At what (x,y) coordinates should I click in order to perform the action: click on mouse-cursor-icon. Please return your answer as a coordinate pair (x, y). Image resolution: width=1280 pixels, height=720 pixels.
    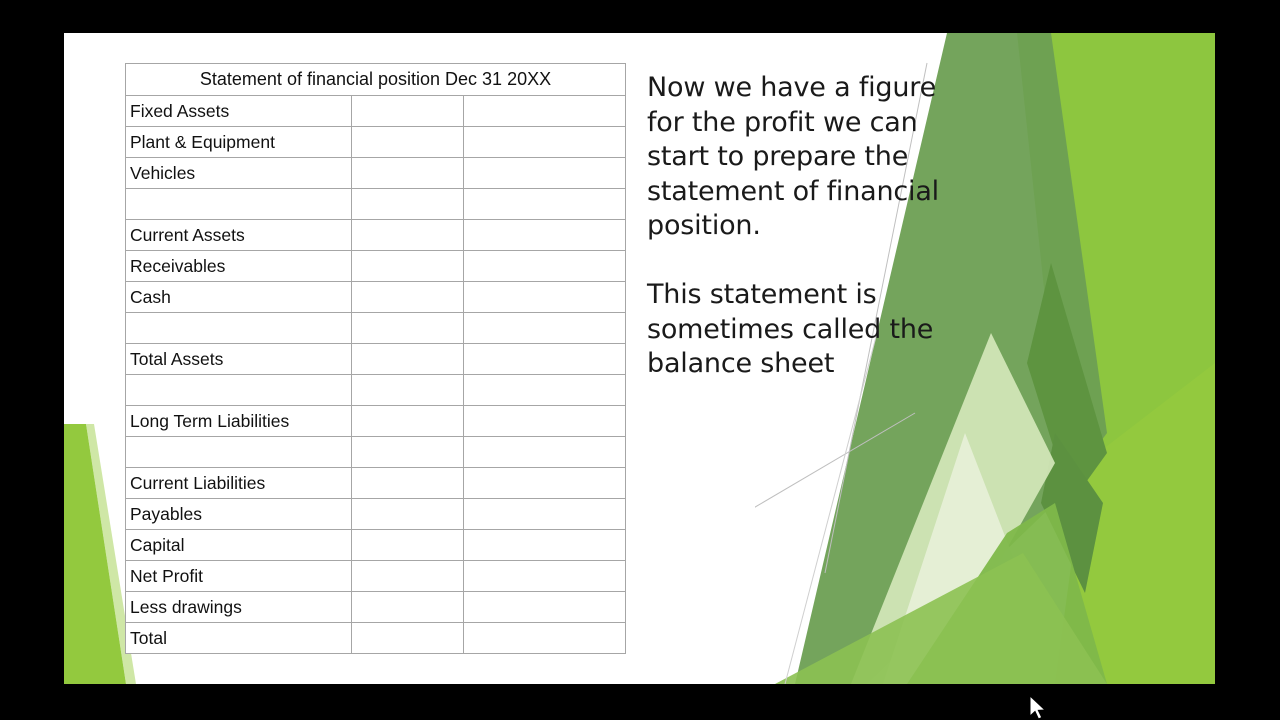
    Looking at the image, I should click on (1040, 708).